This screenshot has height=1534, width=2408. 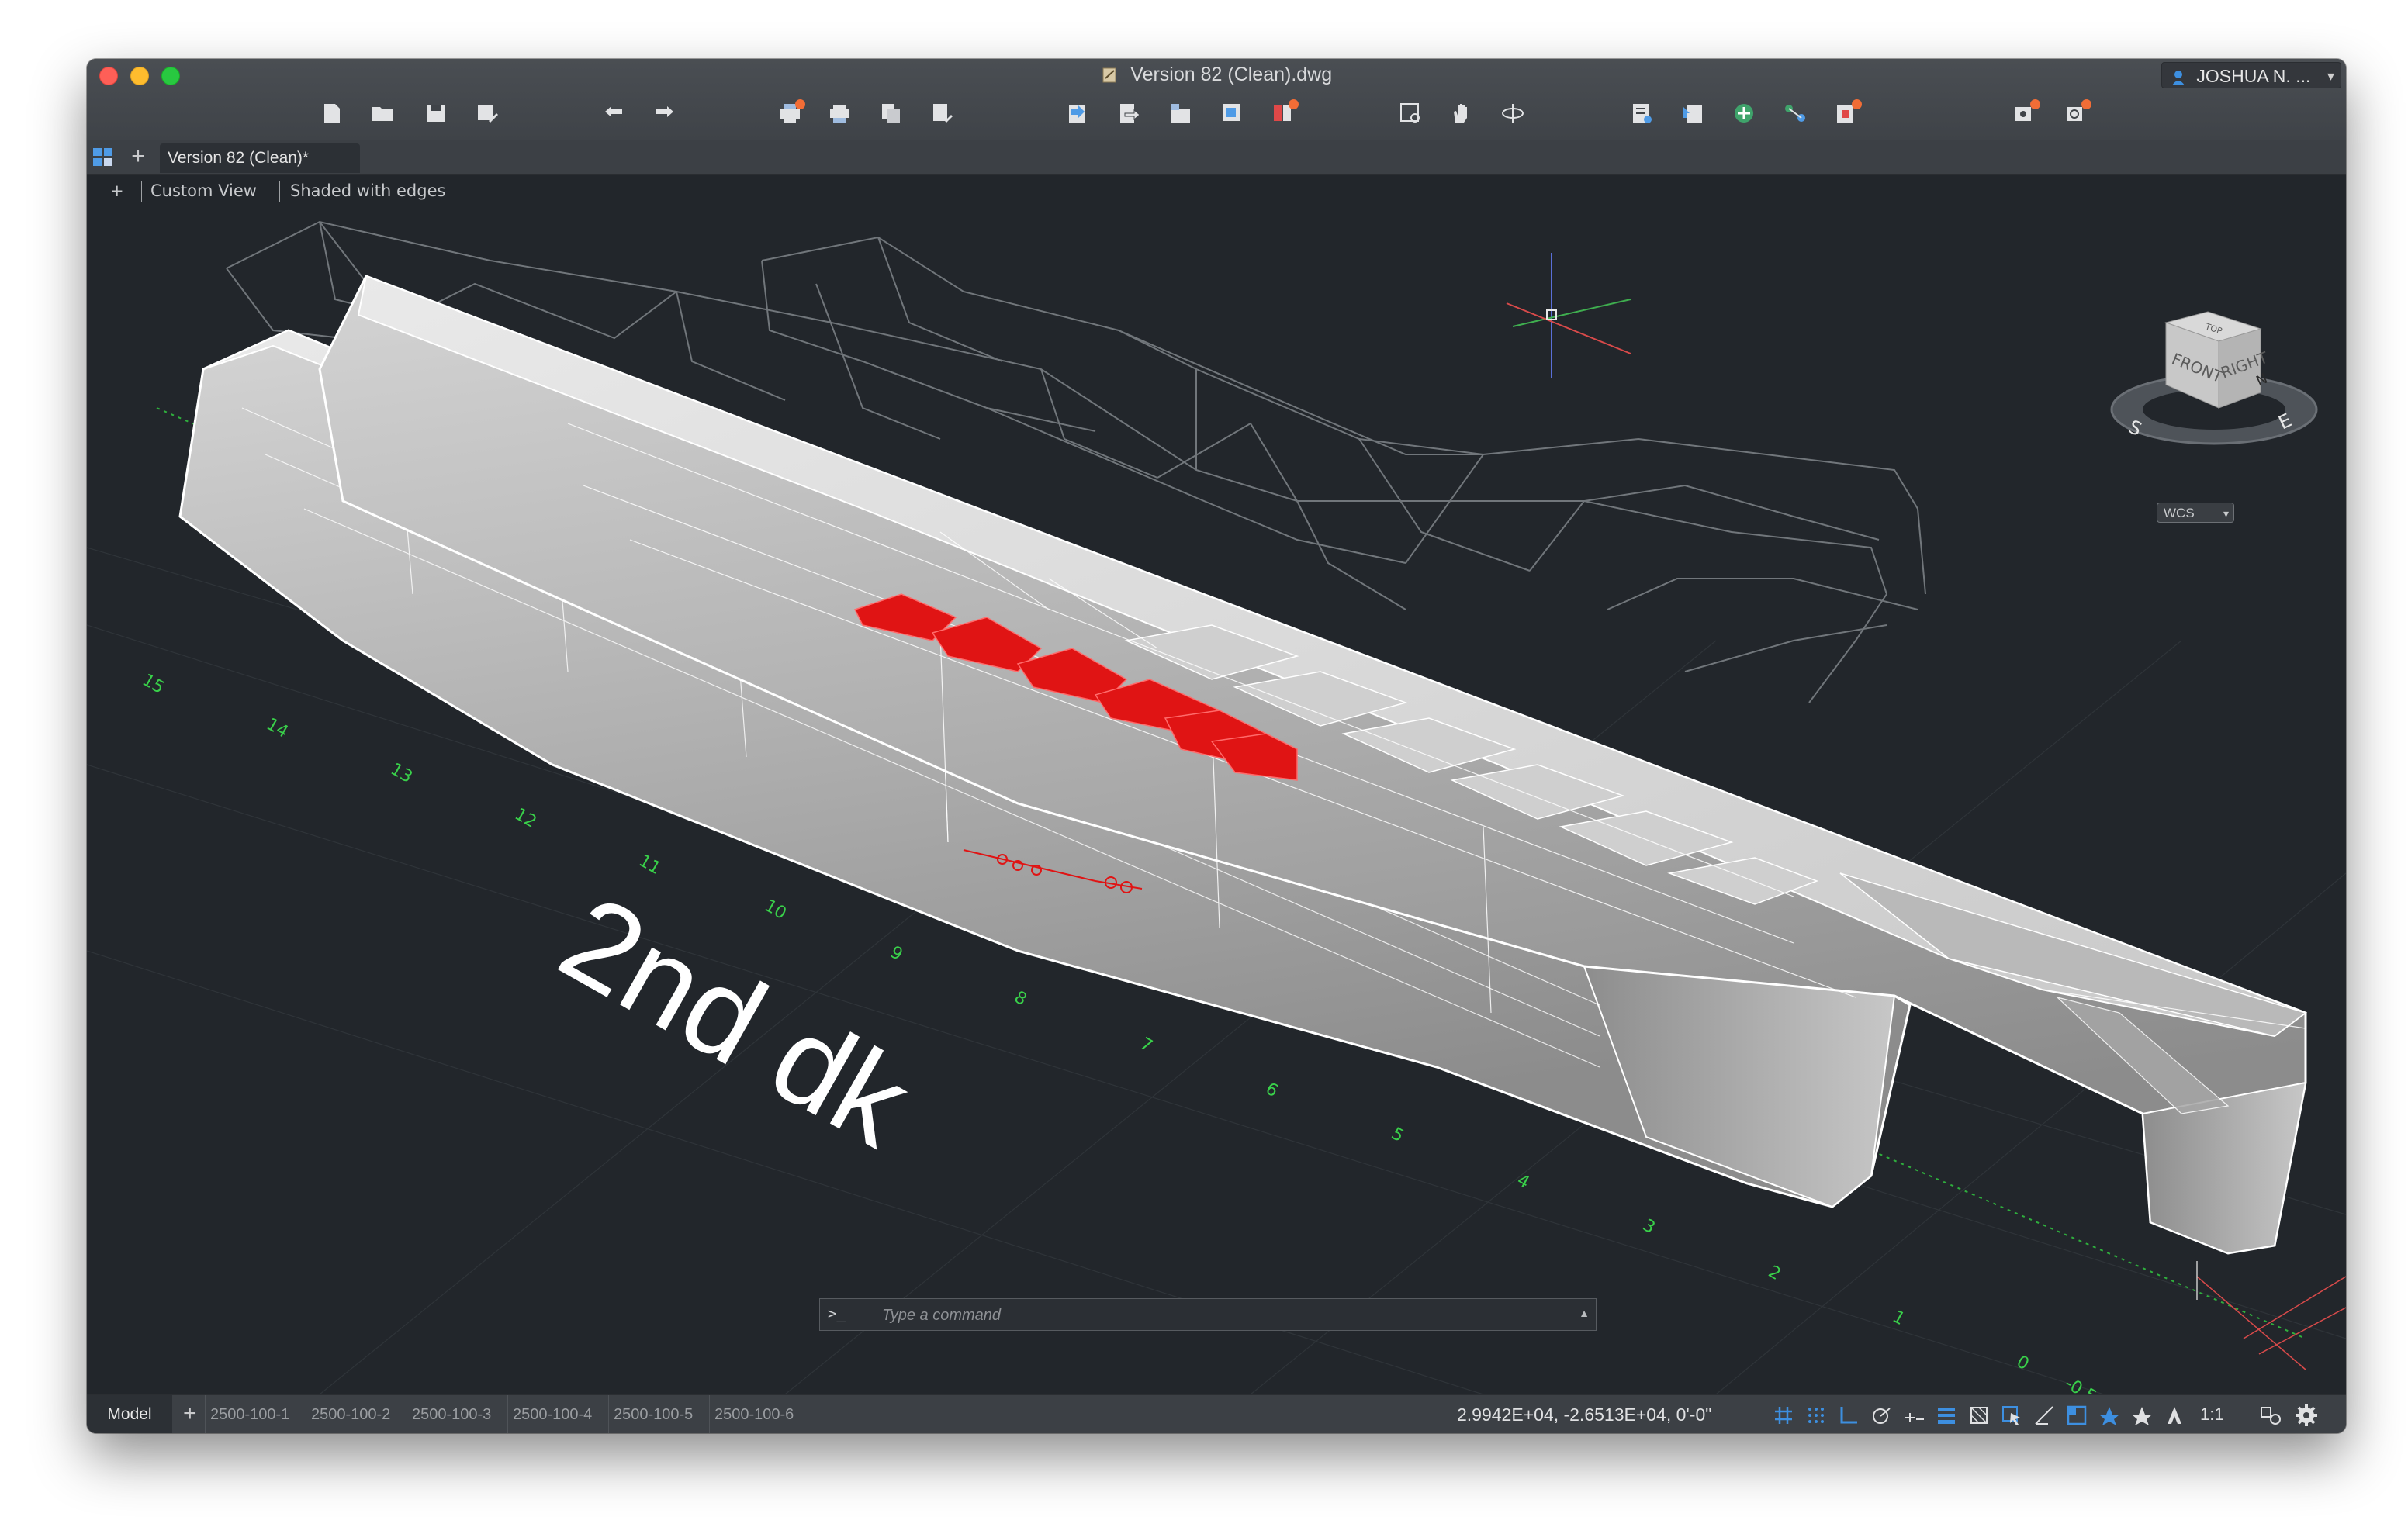 I want to click on workspace-switch, so click(x=2270, y=1415).